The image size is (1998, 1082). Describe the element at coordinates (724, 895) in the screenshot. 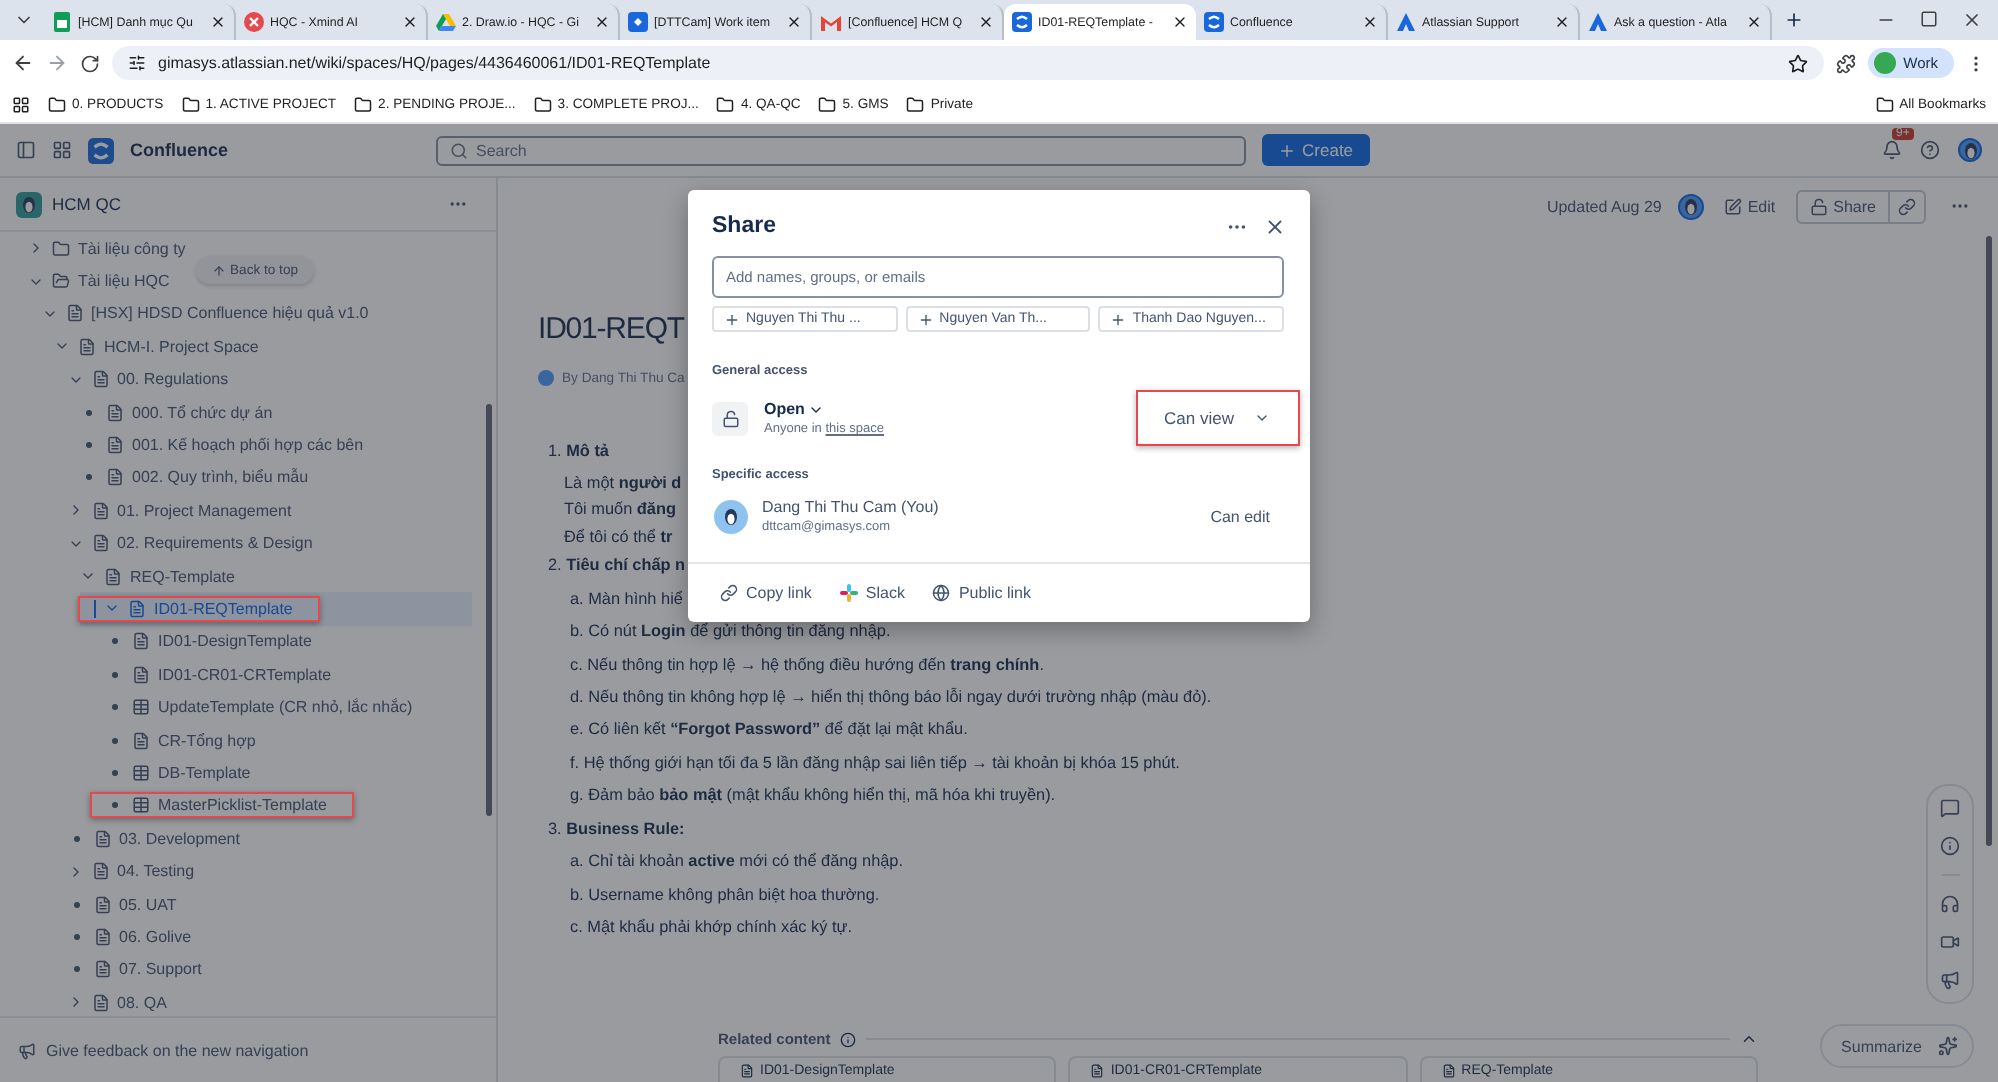

I see `list-item: b. Username không phân biệt hoa thường.` at that location.